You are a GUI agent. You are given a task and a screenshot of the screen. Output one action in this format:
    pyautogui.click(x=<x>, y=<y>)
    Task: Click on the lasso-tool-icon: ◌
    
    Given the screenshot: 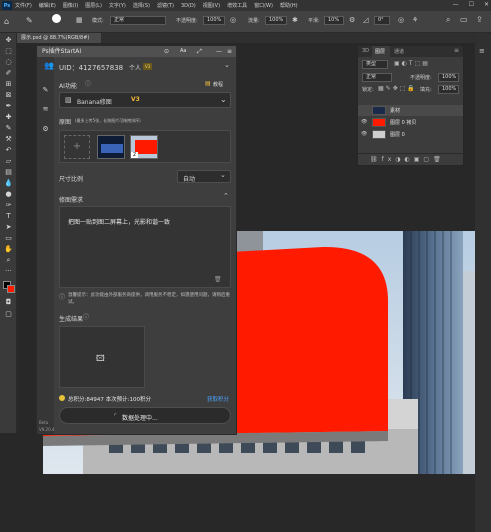 What is the action you would take?
    pyautogui.click(x=8, y=62)
    